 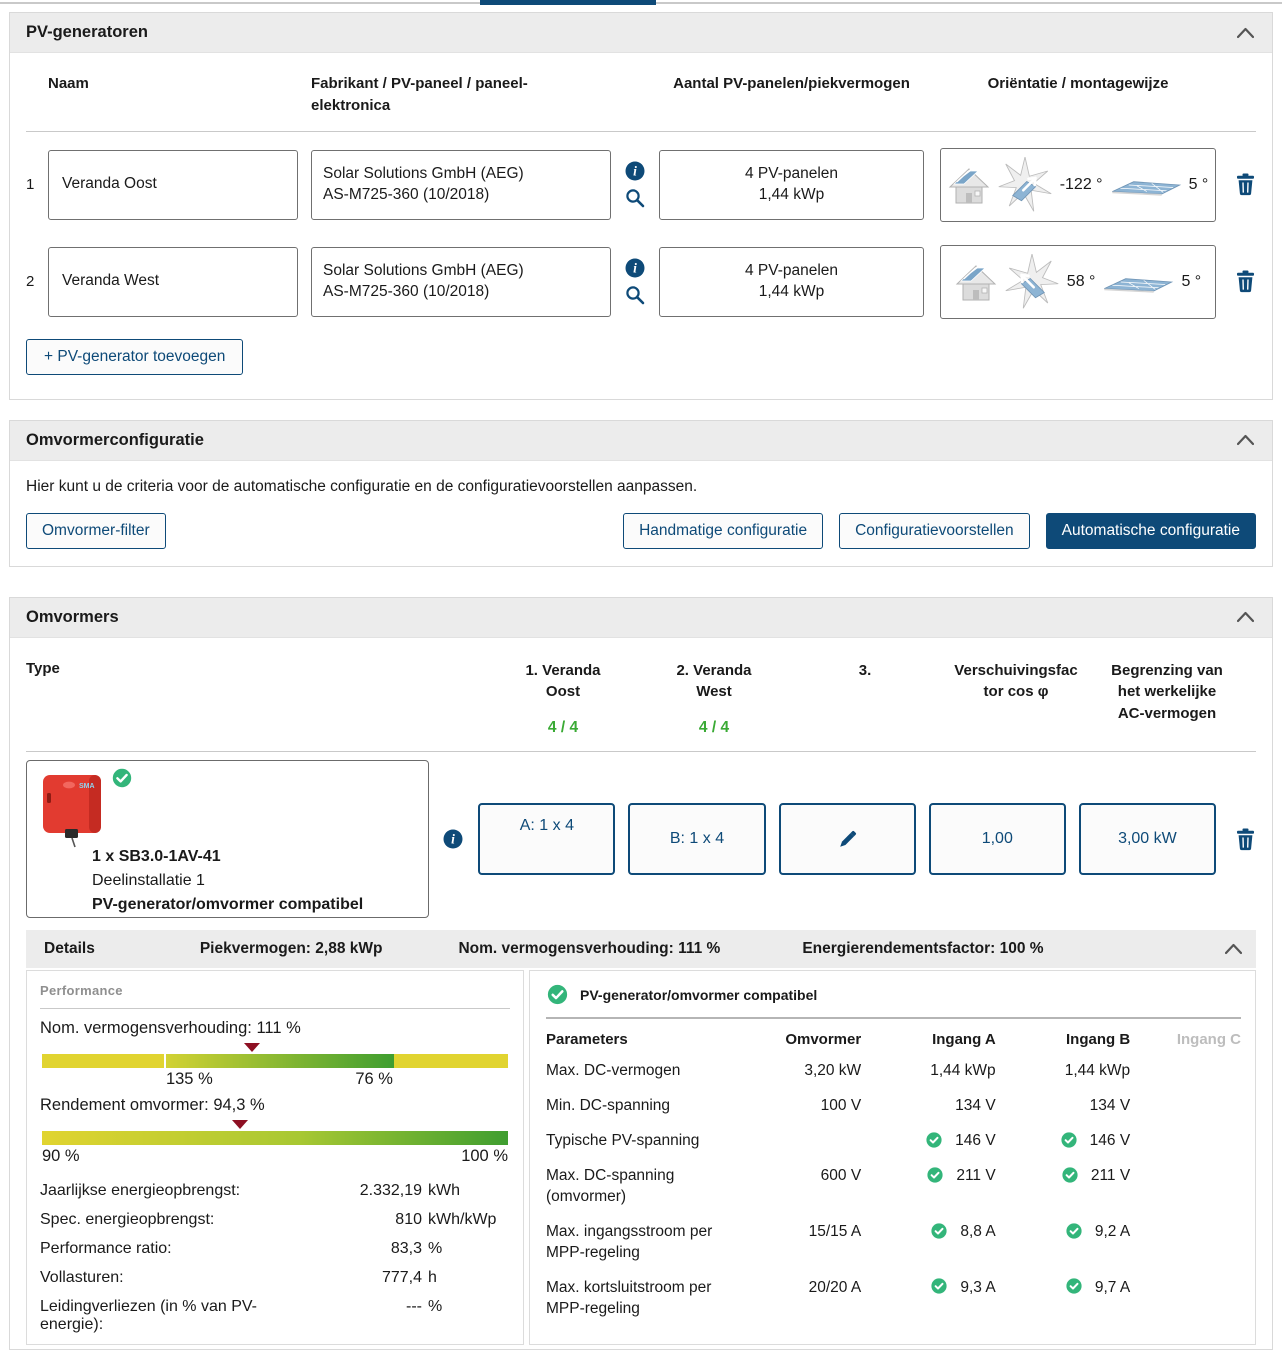 I want to click on nominal-ratio-gauge, so click(x=275, y=1055).